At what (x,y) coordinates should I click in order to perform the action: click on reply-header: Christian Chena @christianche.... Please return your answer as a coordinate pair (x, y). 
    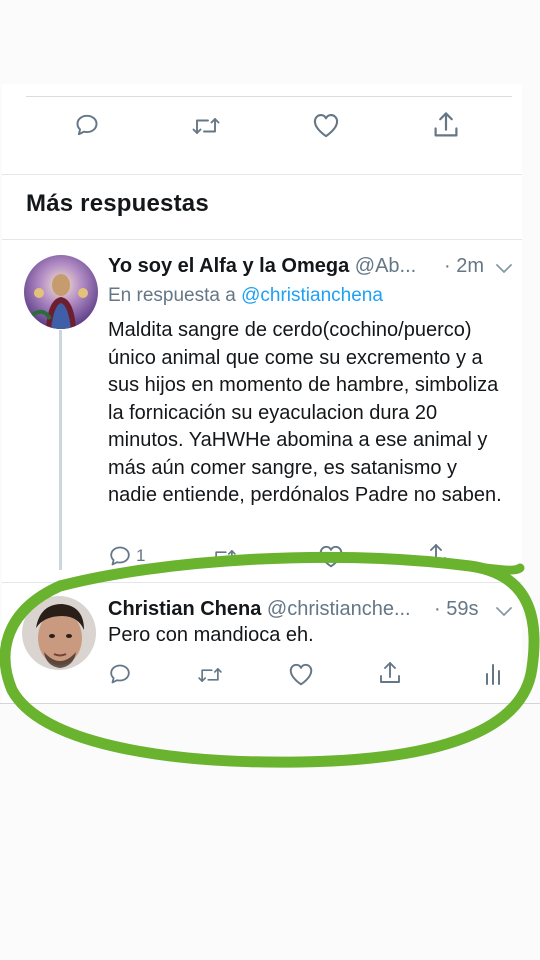
    Looking at the image, I should click on (259, 609).